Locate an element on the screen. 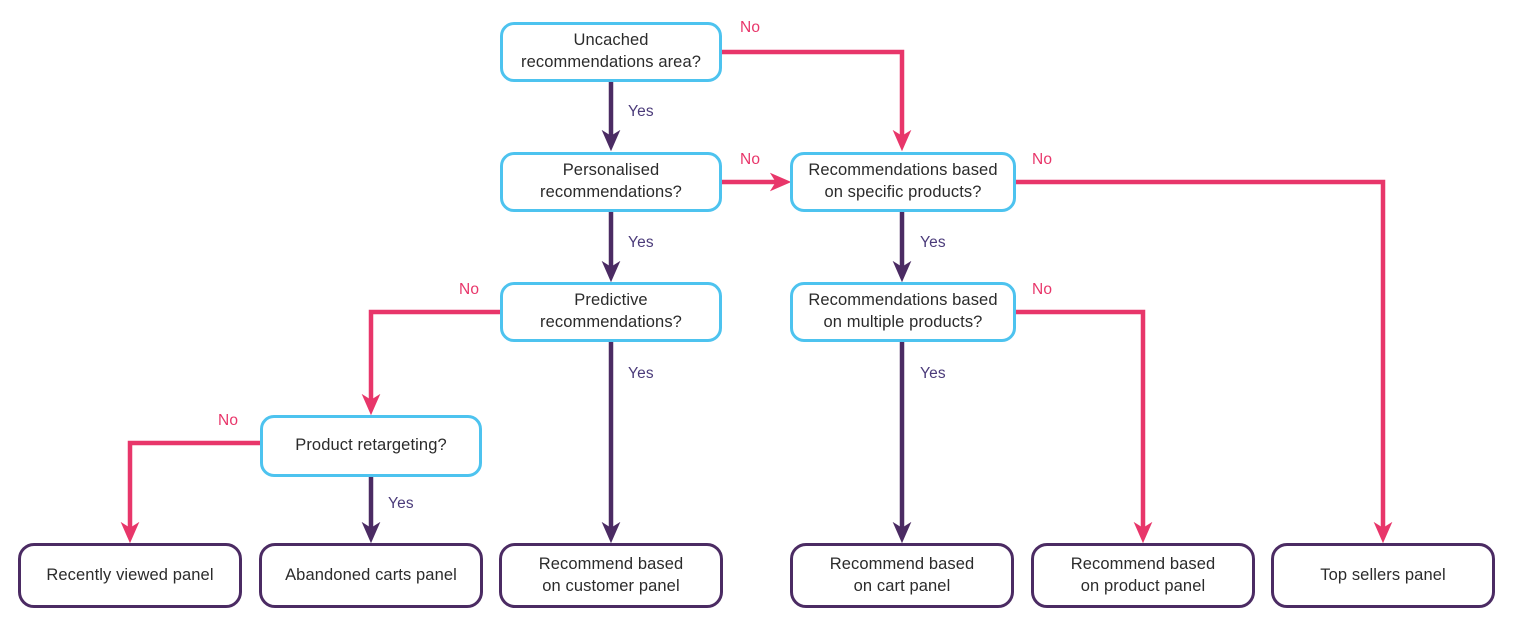 This screenshot has width=1514, height=625. node-predictive-recommendations: Predictive recommendations? is located at coordinates (611, 312).